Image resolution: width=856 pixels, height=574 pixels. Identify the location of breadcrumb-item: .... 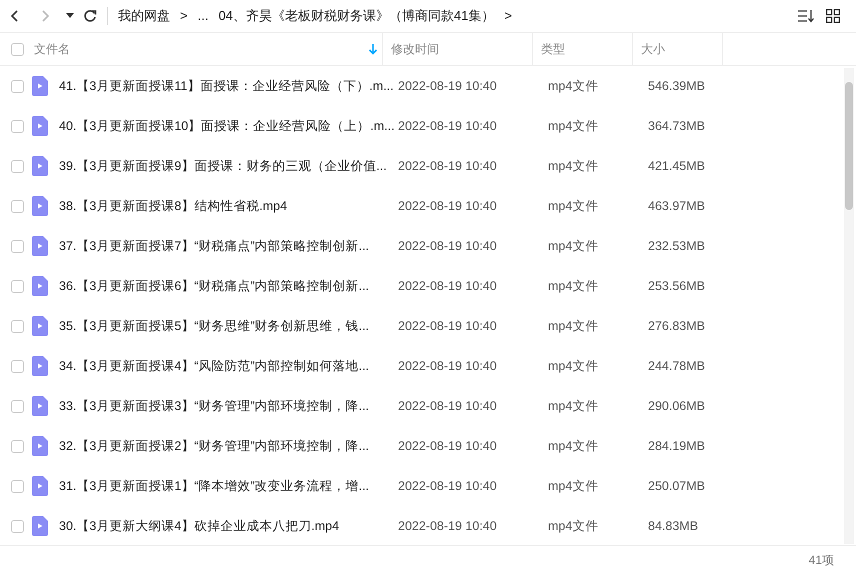
(203, 16).